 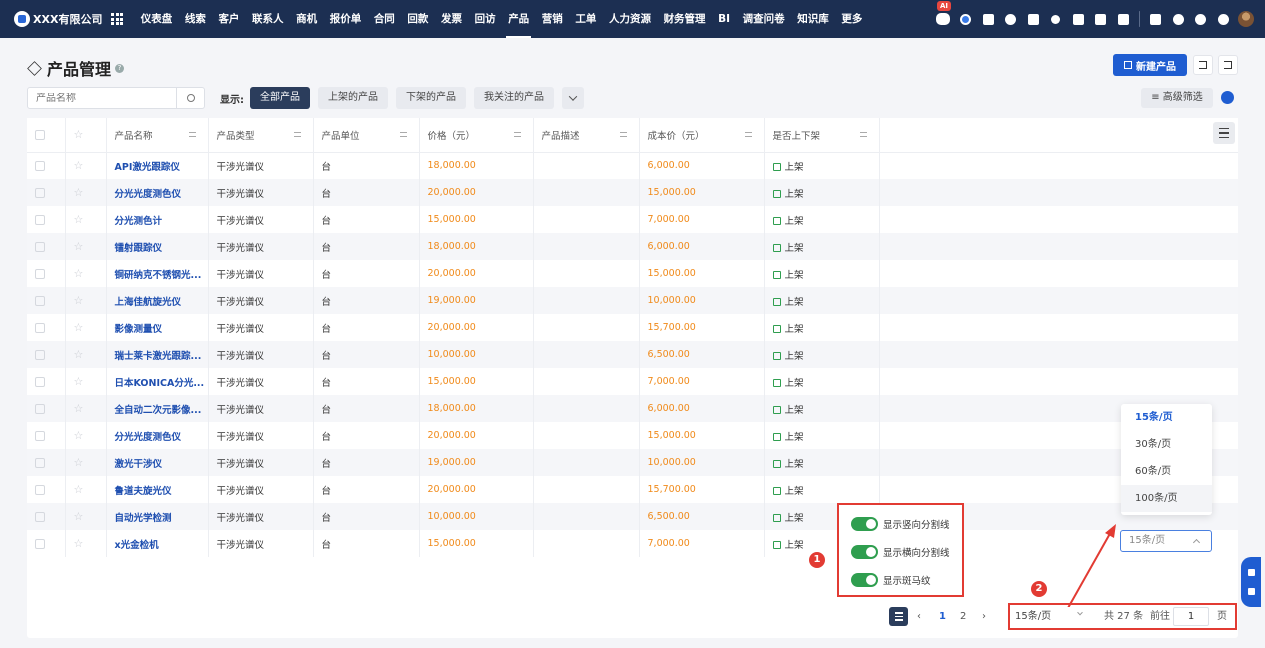 I want to click on product-name-link: 上海佳航旋光仪, so click(x=157, y=300).